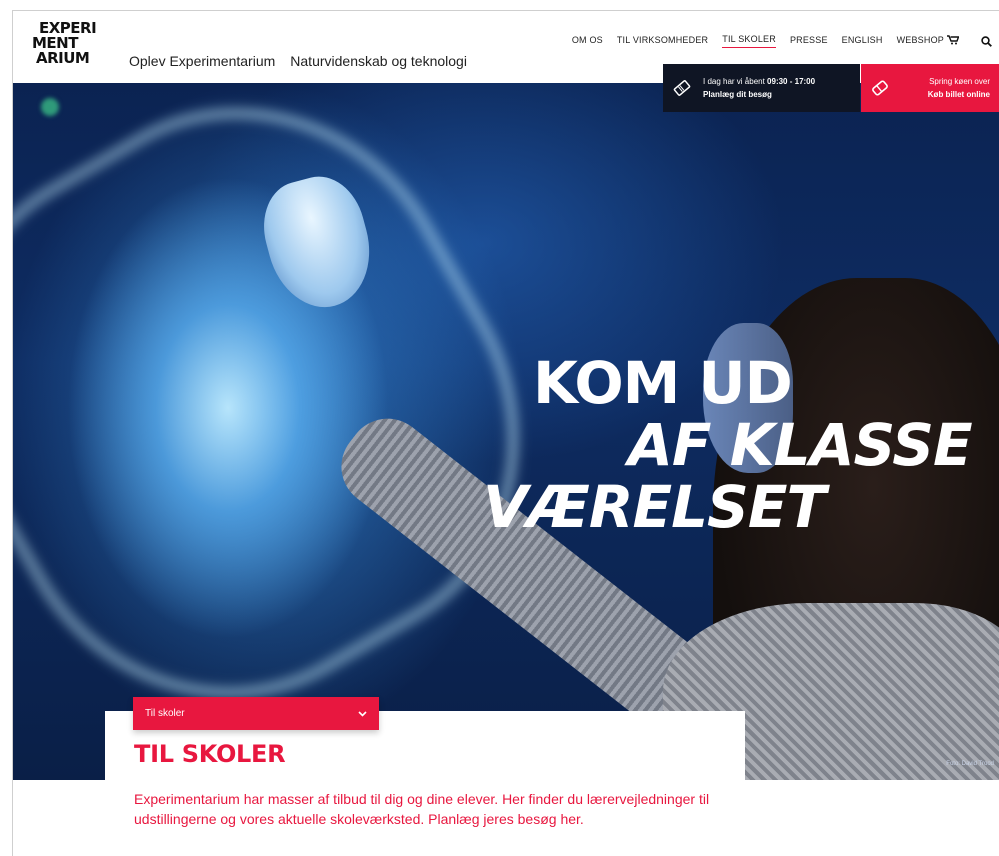  Describe the element at coordinates (791, 81) in the screenshot. I see `opening-hours-time: 09:30 - 17:00` at that location.